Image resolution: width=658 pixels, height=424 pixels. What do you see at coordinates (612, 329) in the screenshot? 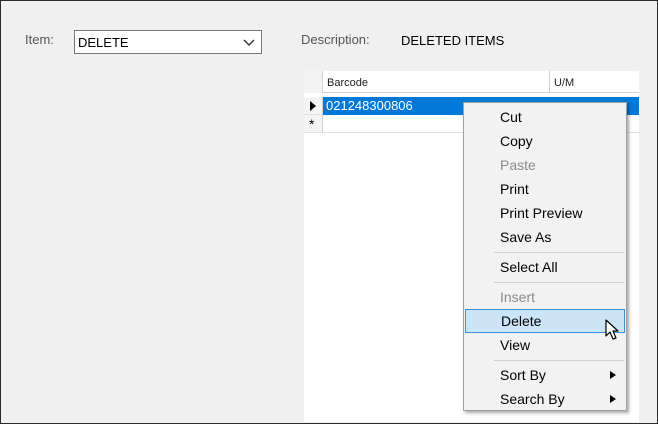
I see `mouse-cursor-icon` at bounding box center [612, 329].